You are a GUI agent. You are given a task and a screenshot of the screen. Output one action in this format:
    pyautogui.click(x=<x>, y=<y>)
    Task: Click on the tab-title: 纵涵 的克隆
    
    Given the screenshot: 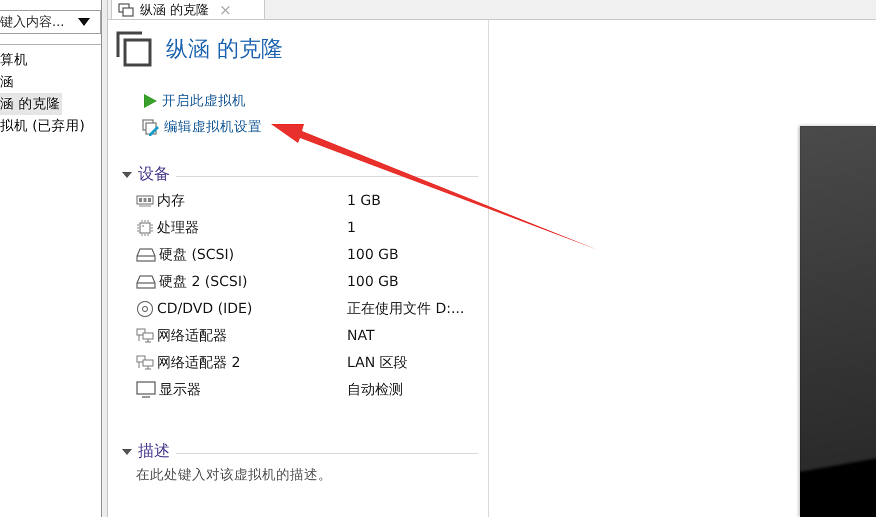 What is the action you would take?
    pyautogui.click(x=175, y=10)
    